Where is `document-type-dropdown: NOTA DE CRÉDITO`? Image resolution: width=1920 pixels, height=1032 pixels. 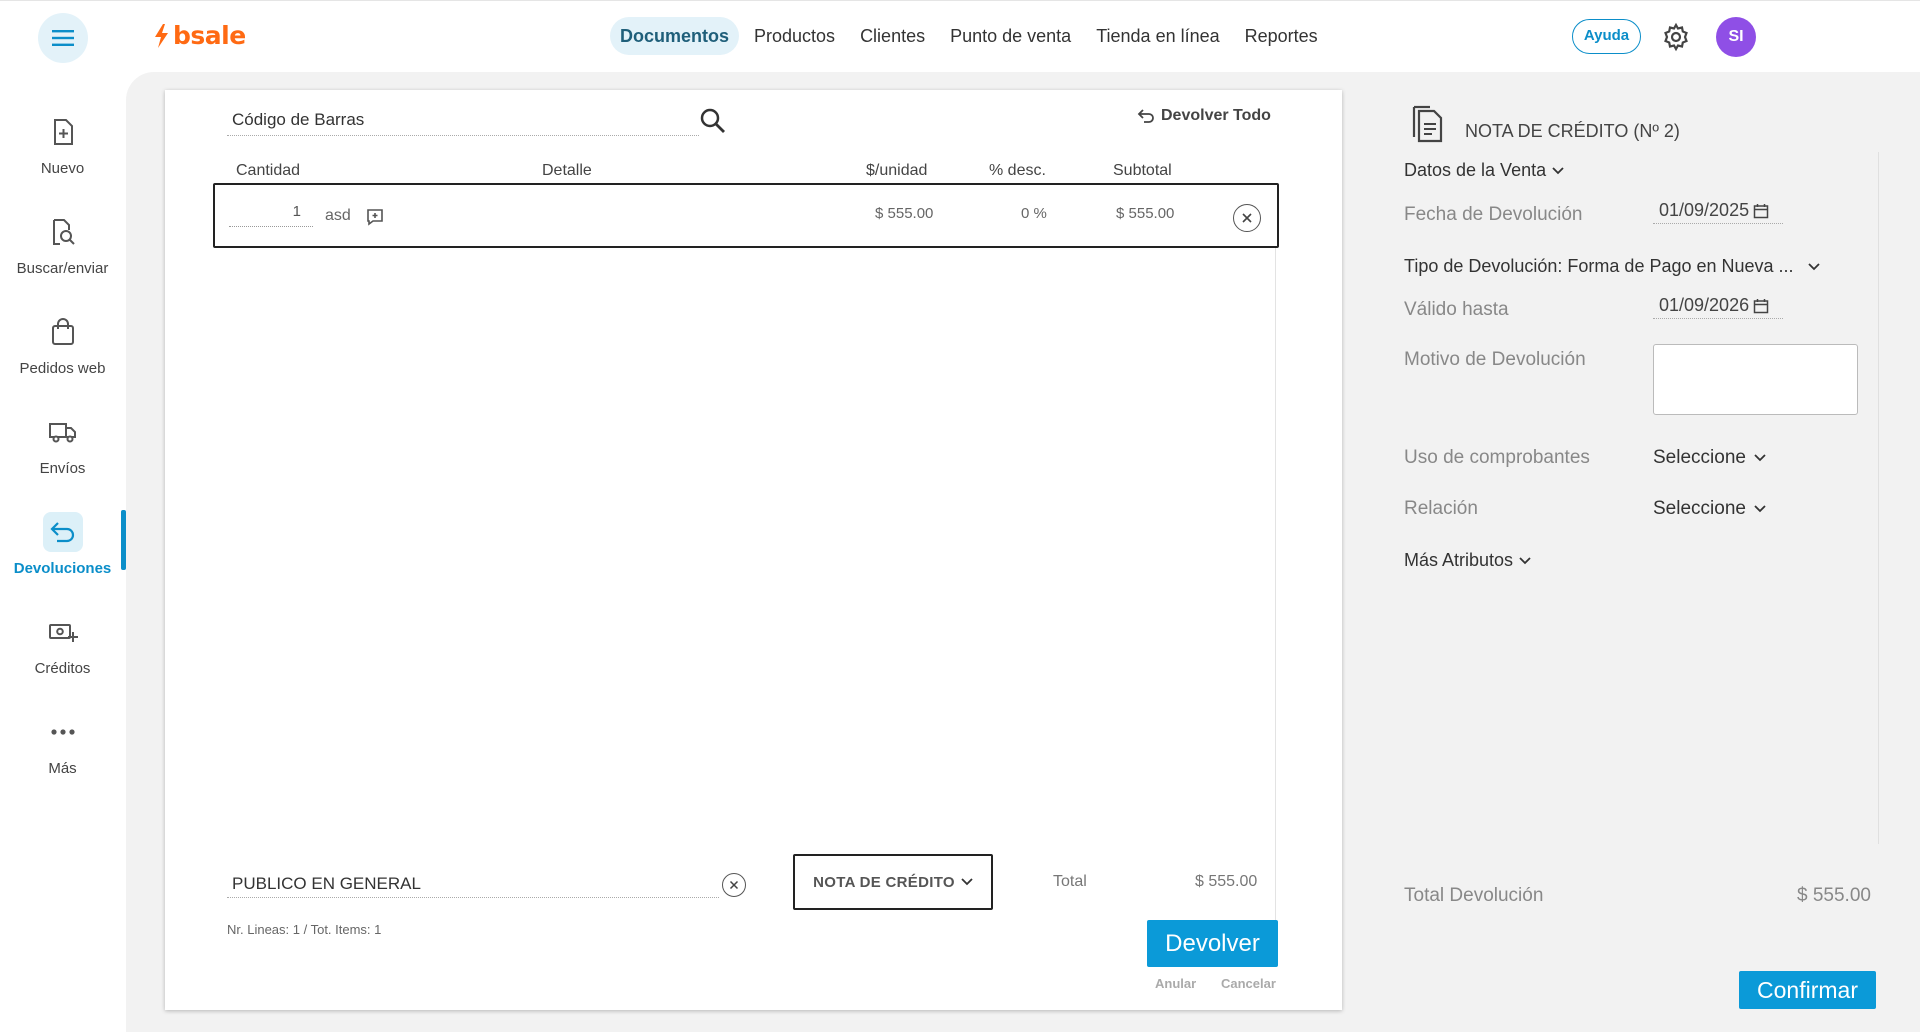 document-type-dropdown: NOTA DE CRÉDITO is located at coordinates (893, 882).